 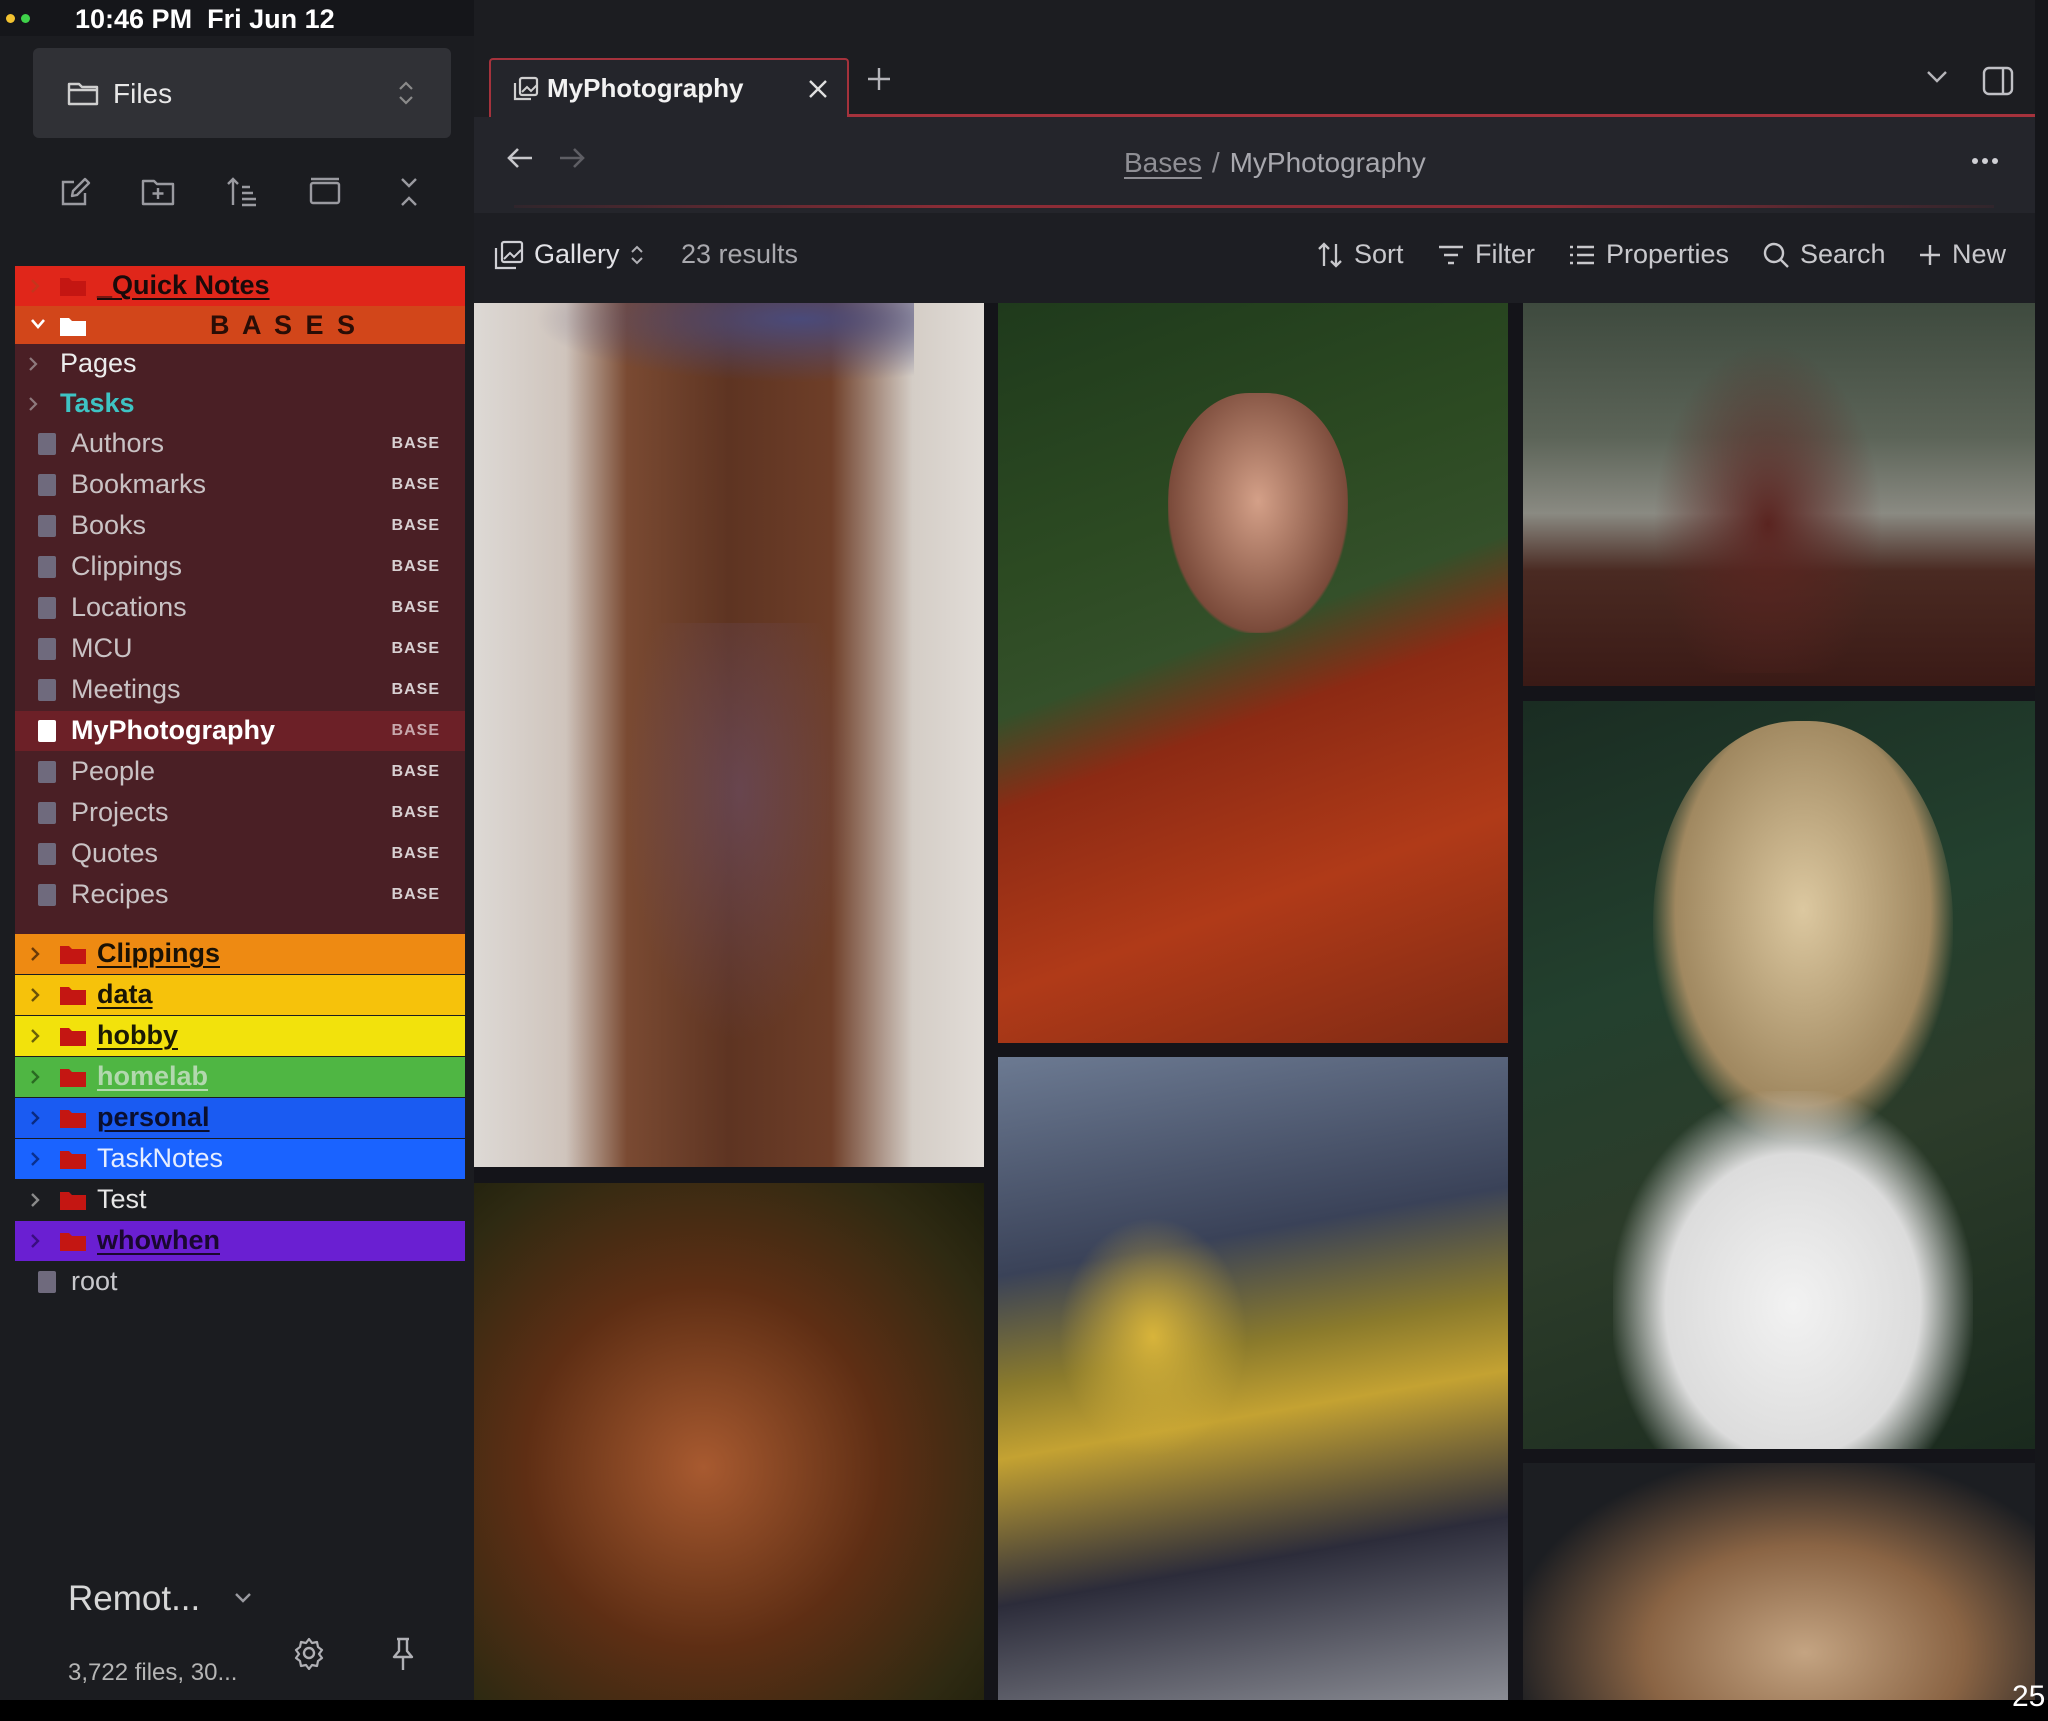 What do you see at coordinates (577, 254) in the screenshot?
I see `view-label: Gallery` at bounding box center [577, 254].